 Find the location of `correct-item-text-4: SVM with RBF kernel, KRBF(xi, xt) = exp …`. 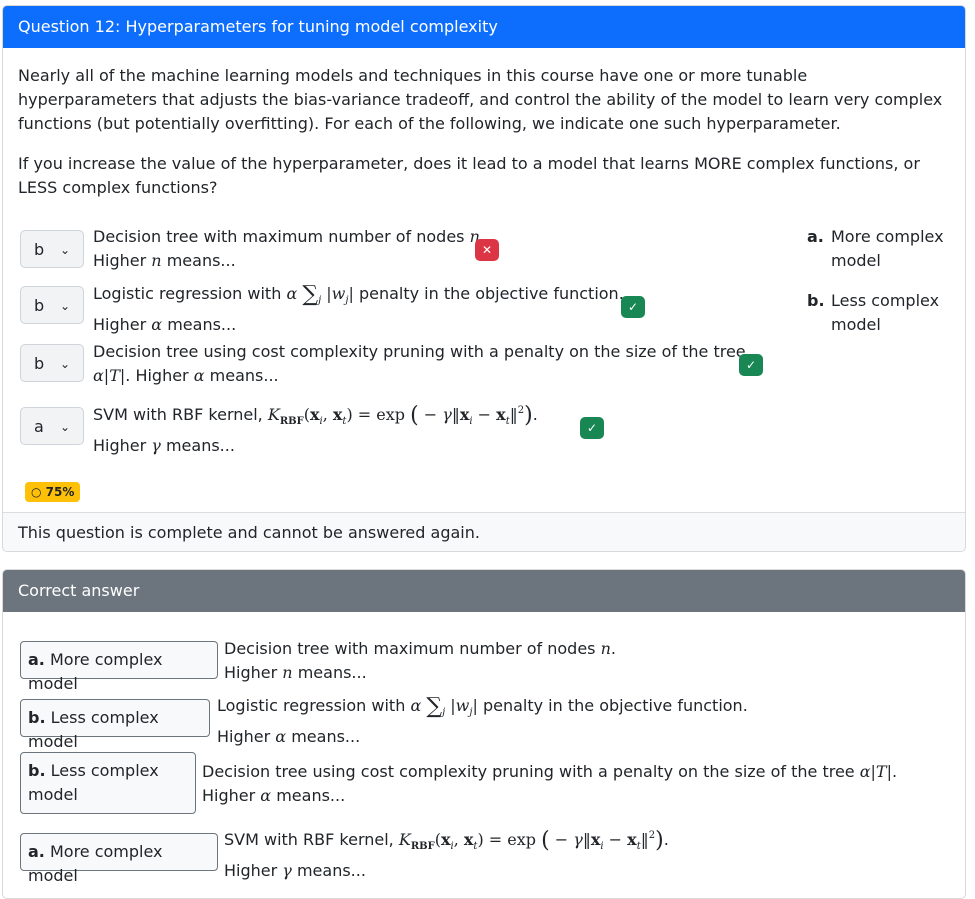

correct-item-text-4: SVM with RBF kernel, KRBF(xi, xt) = exp … is located at coordinates (446, 854).